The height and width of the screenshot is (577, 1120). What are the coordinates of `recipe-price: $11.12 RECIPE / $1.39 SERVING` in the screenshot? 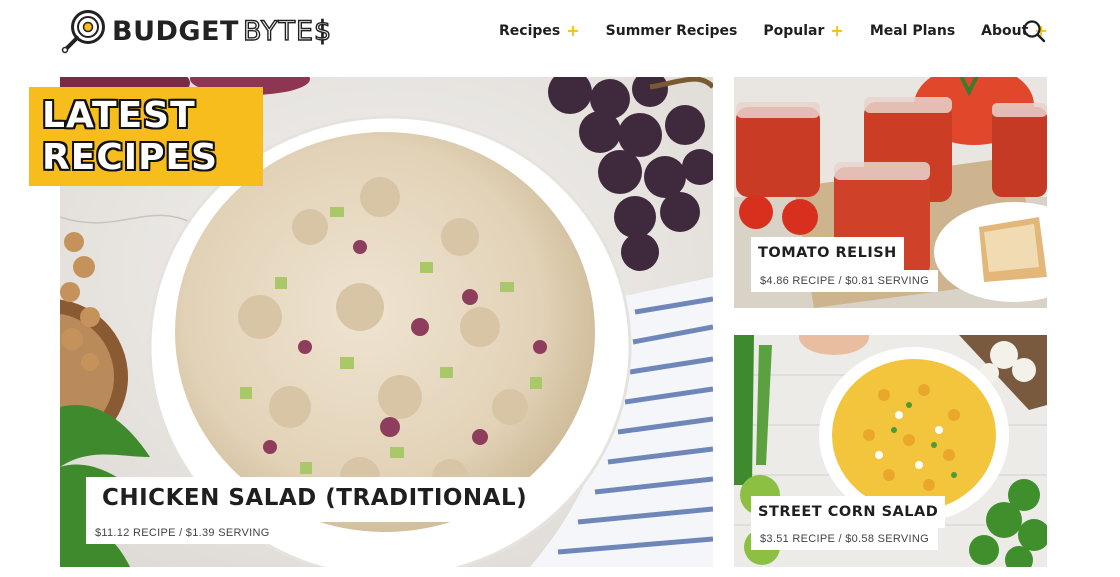 It's located at (182, 533).